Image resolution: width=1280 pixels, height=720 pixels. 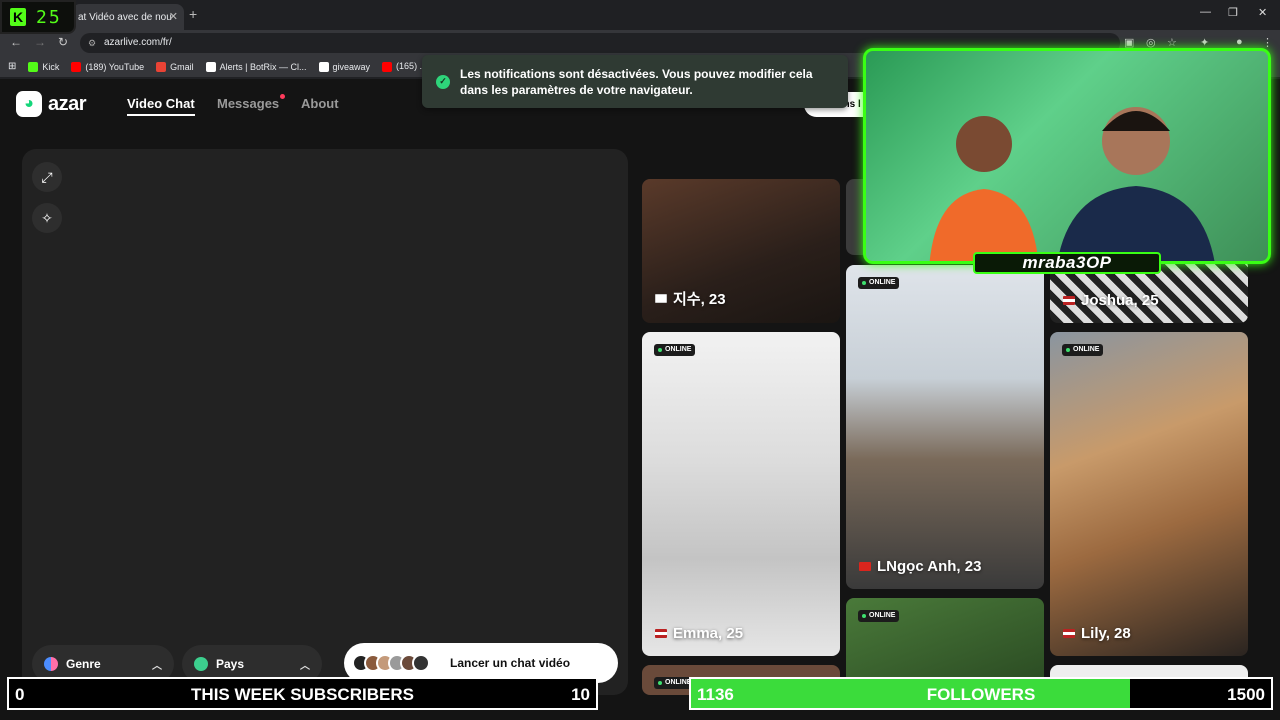 I want to click on profile-name: 지수, 23, so click(x=690, y=298).